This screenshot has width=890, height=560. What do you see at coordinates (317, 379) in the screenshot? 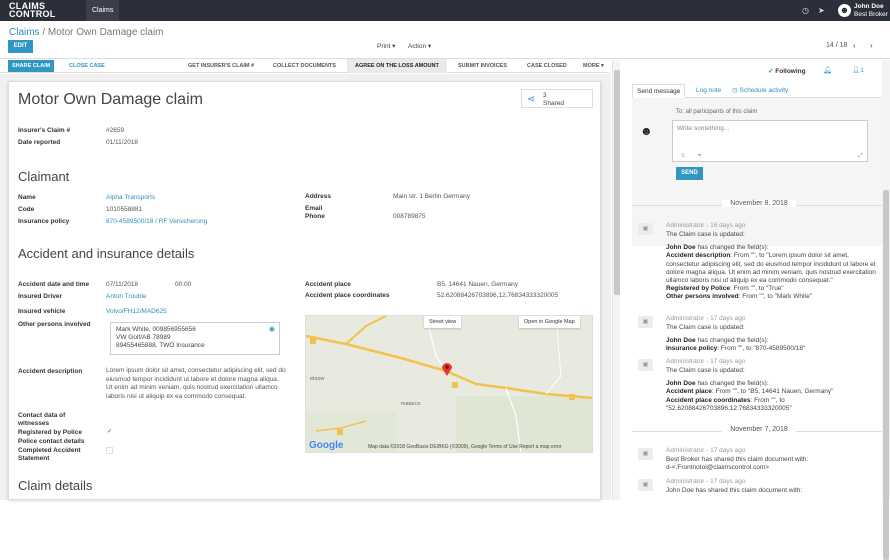
I see `map-town-label-2: etzow` at bounding box center [317, 379].